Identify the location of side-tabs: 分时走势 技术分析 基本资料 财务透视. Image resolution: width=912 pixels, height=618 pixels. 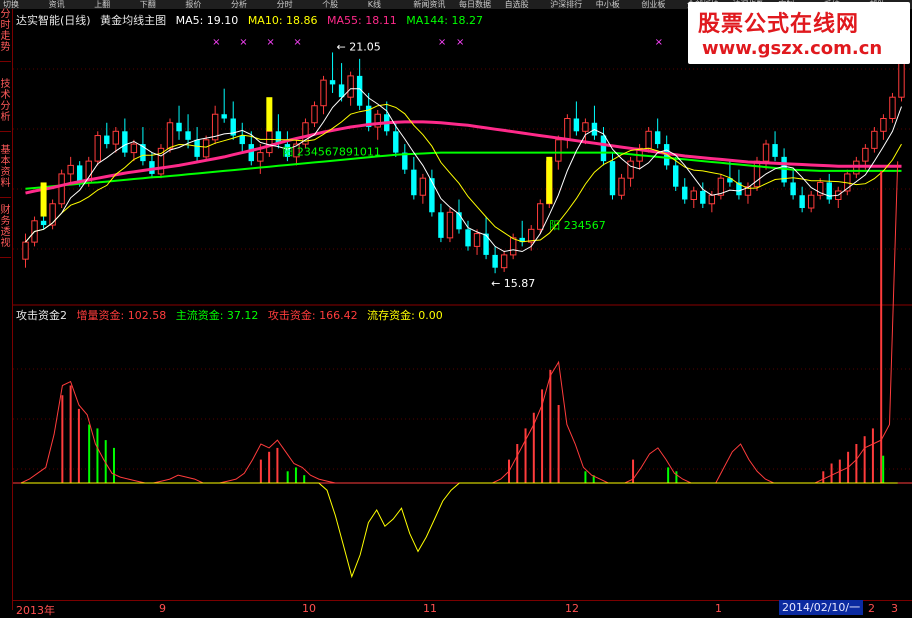
(6, 309).